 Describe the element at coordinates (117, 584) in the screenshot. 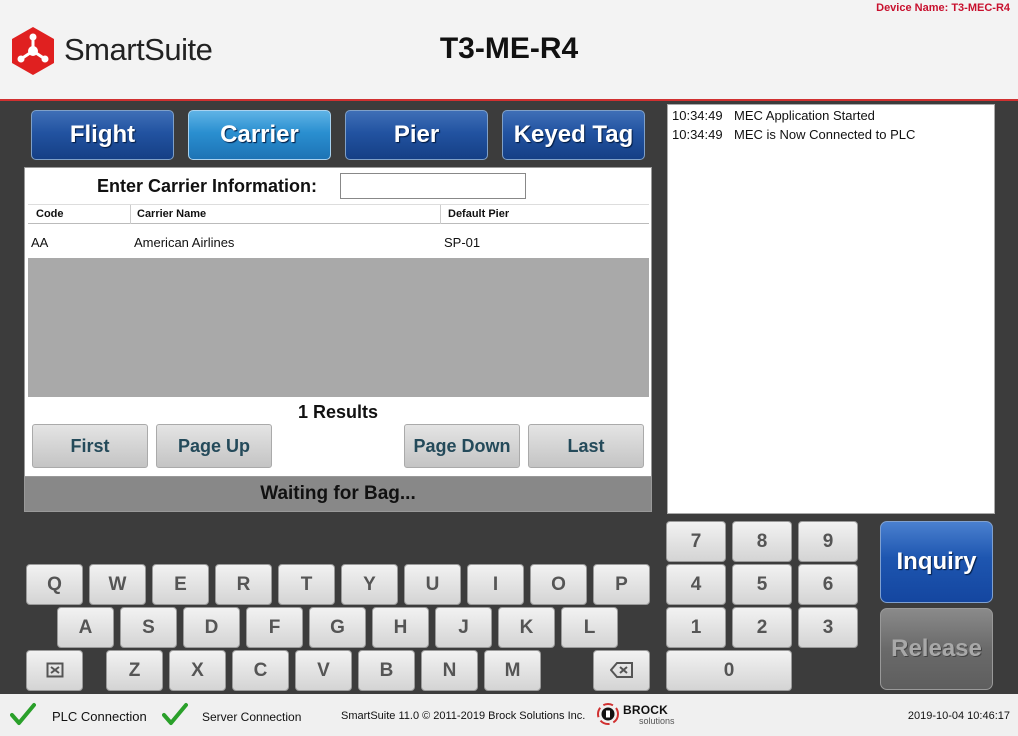

I see `key-w: W` at that location.